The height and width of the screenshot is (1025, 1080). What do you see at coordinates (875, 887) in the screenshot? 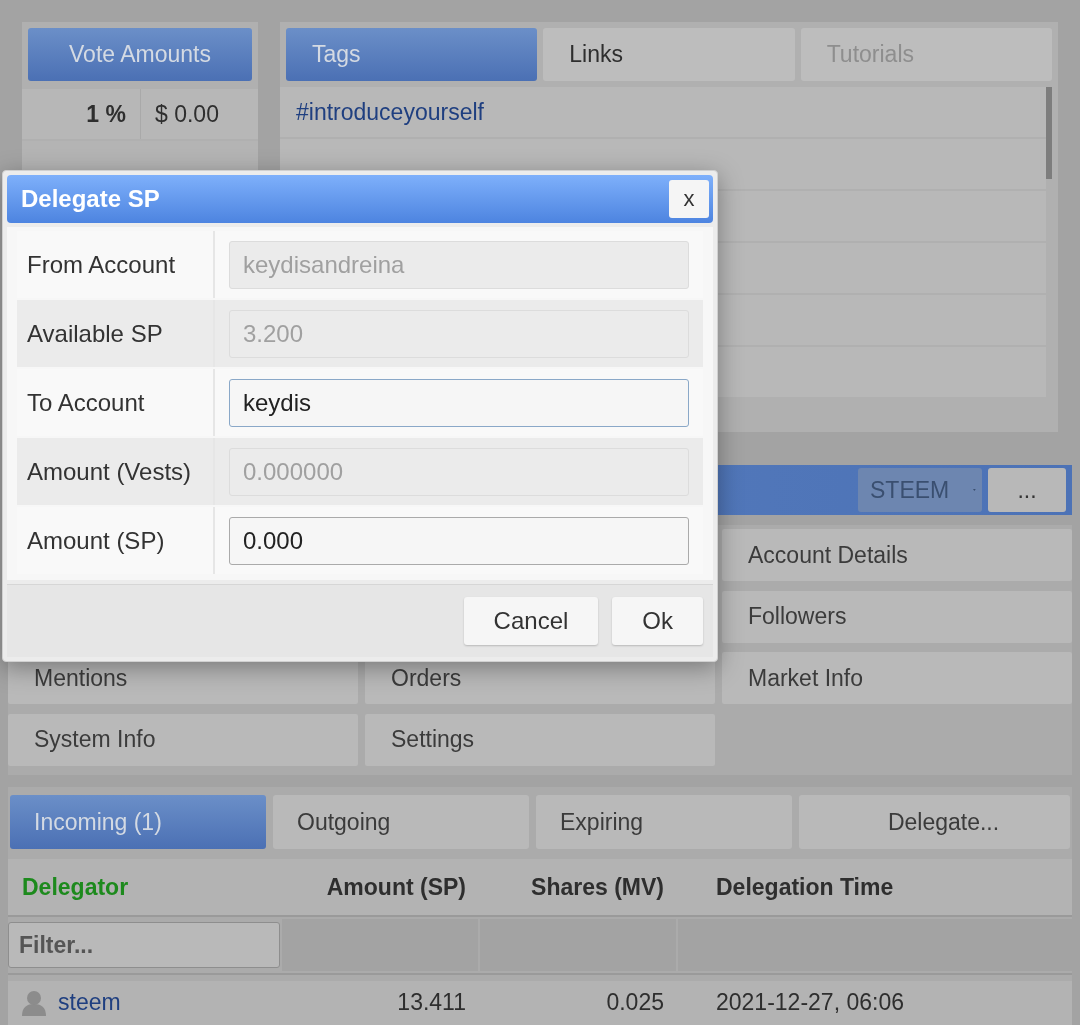
I see `column-header: Delegation Time` at bounding box center [875, 887].